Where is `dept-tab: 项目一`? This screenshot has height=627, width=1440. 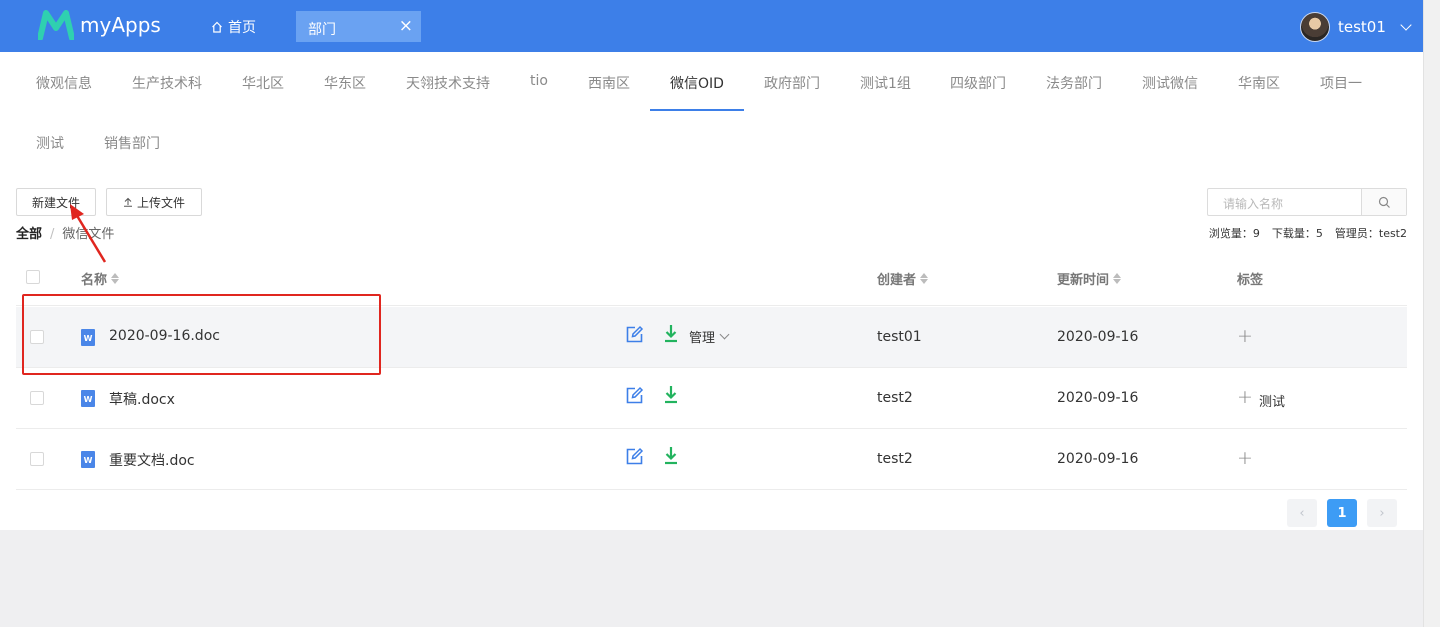
dept-tab: 项目一 is located at coordinates (1341, 83).